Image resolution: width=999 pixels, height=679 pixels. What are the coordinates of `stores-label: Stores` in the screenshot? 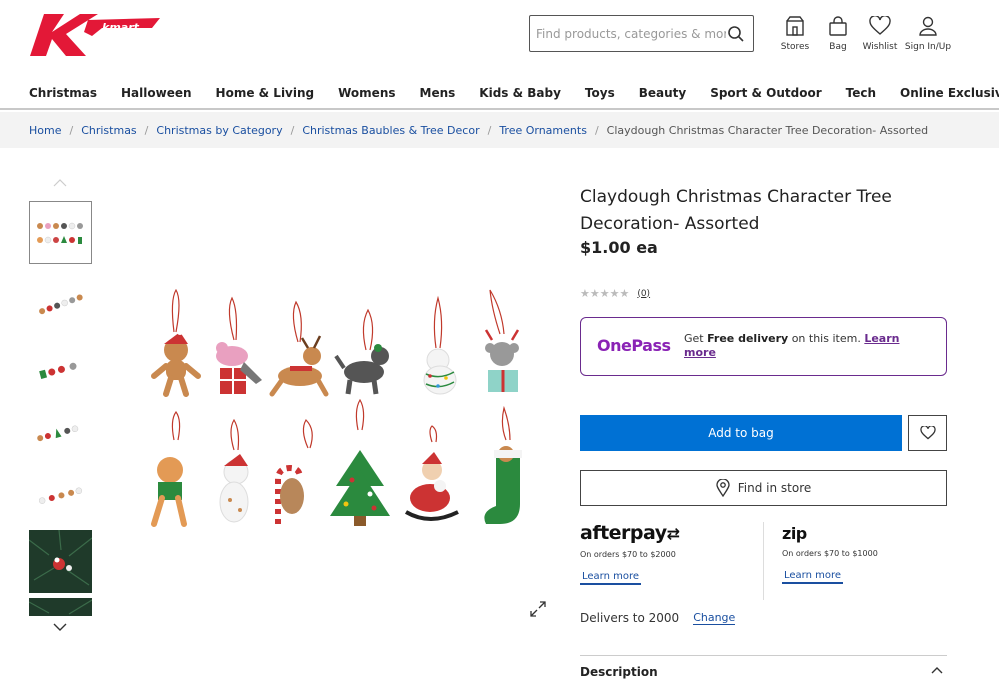 It's located at (795, 47).